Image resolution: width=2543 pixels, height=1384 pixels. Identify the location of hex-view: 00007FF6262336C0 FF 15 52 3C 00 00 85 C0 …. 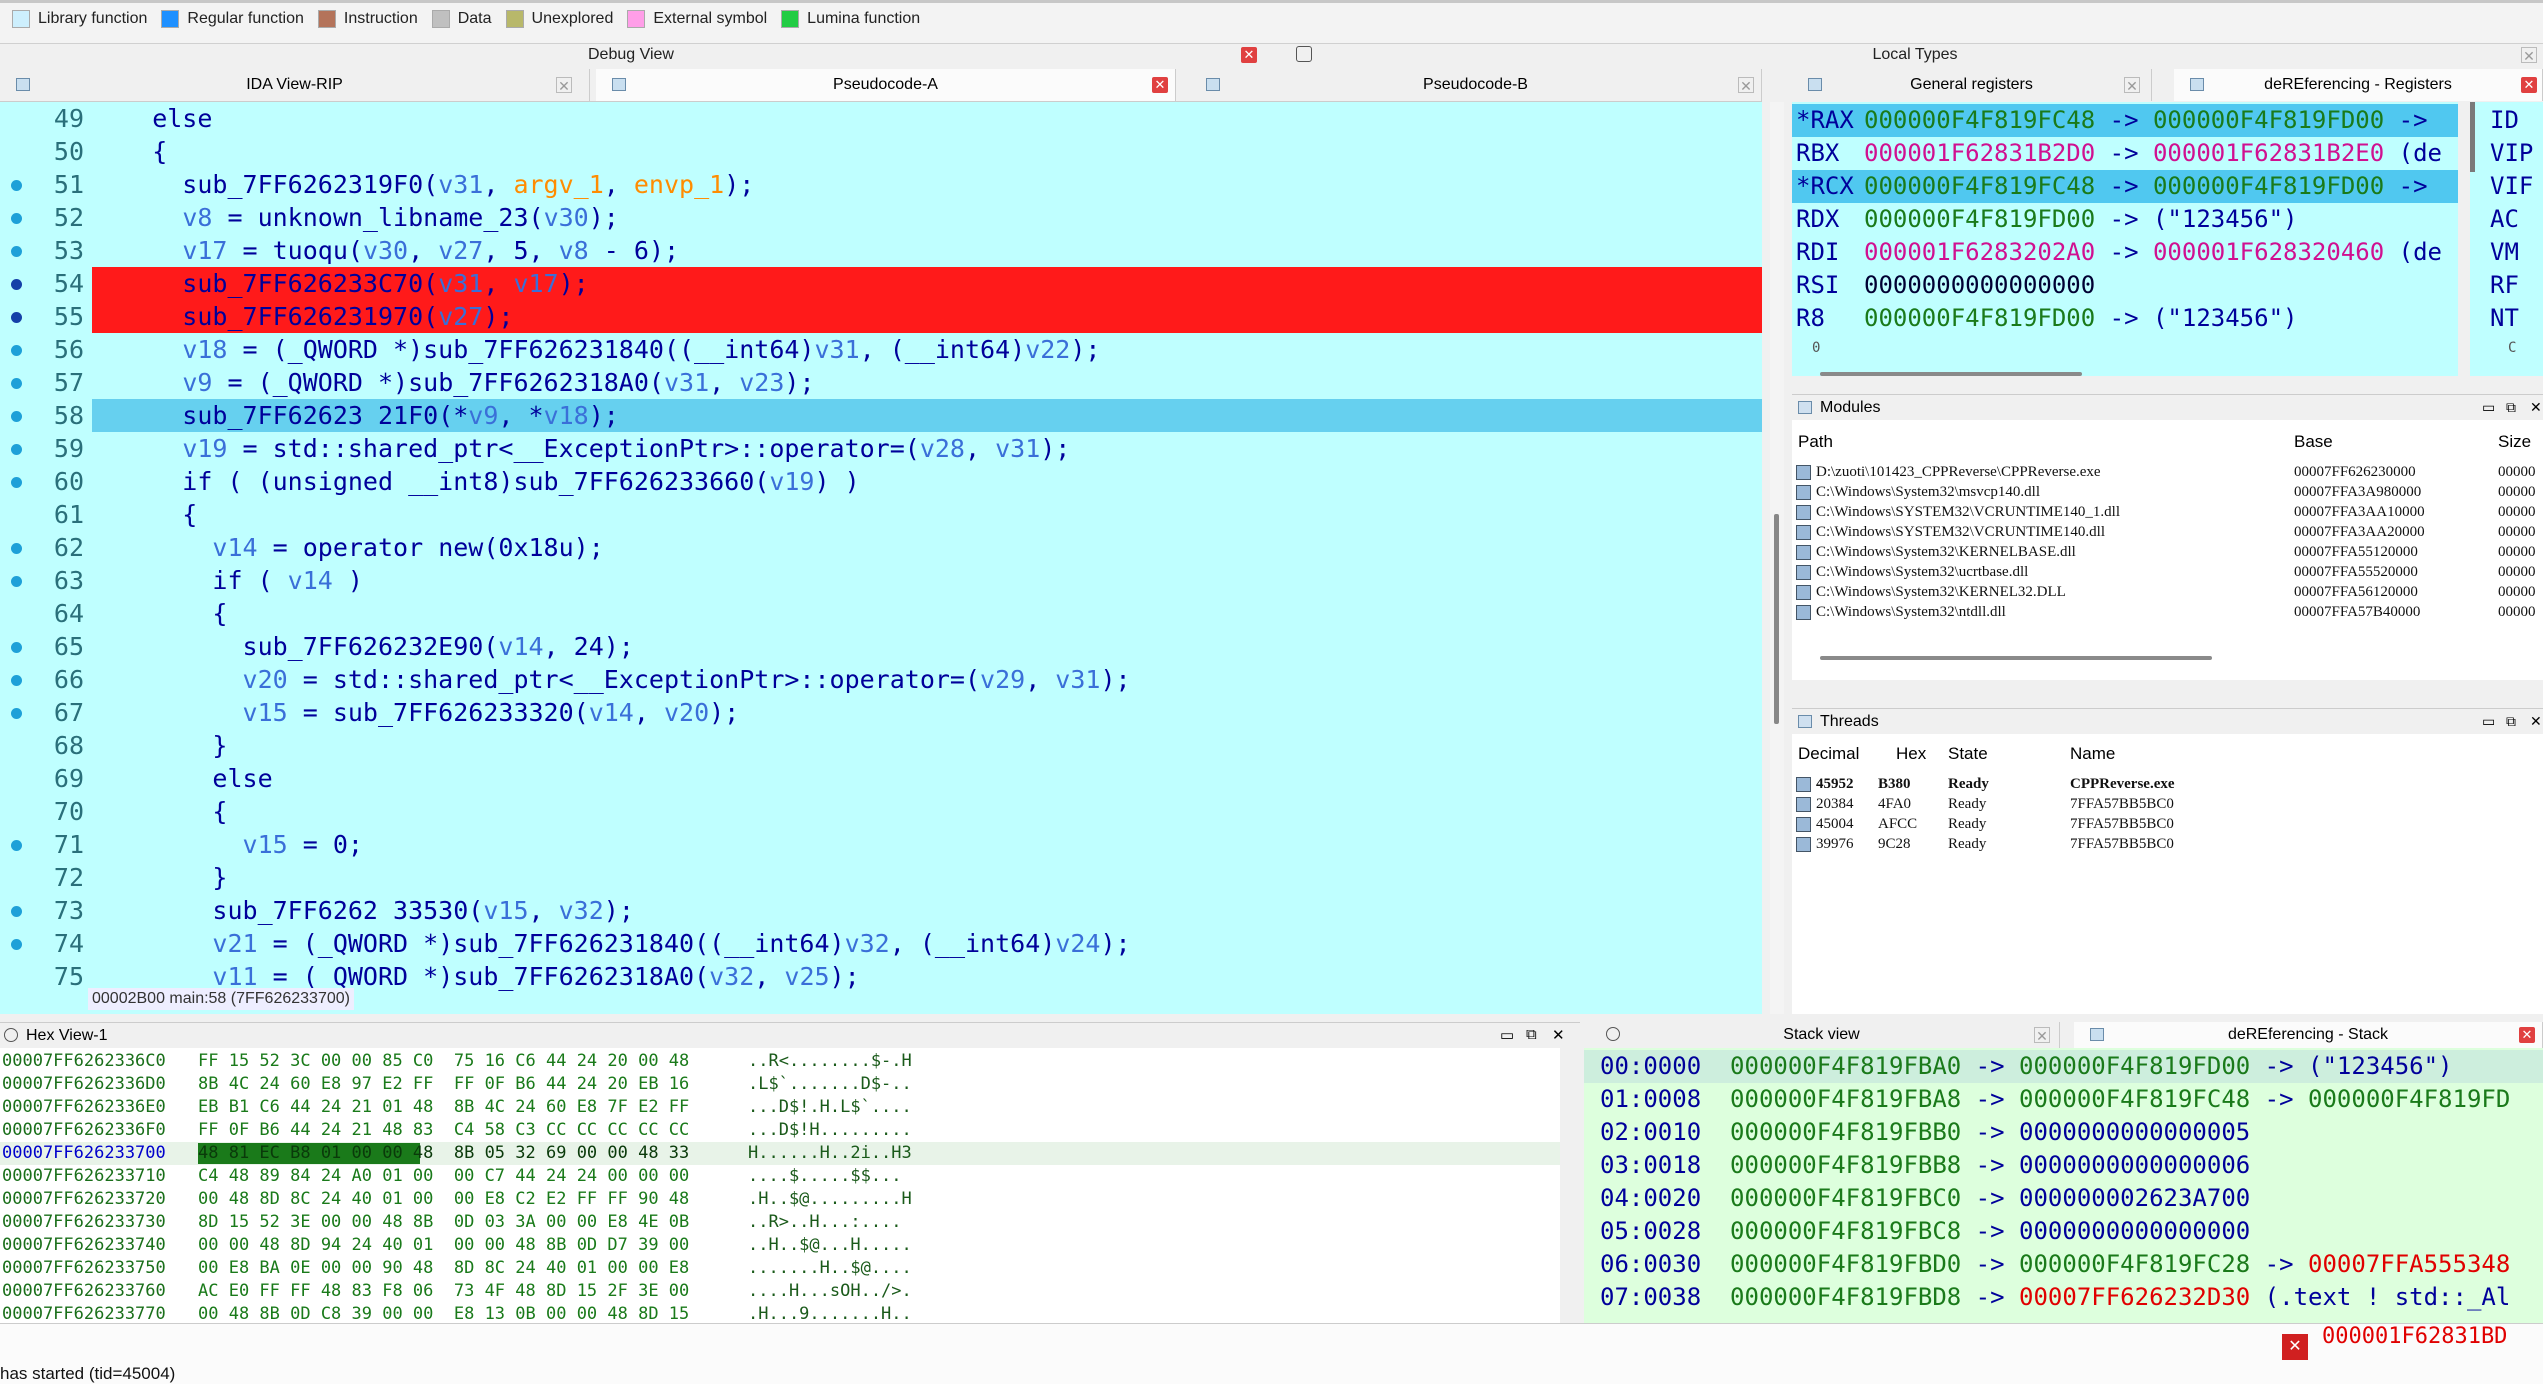
(780, 1185).